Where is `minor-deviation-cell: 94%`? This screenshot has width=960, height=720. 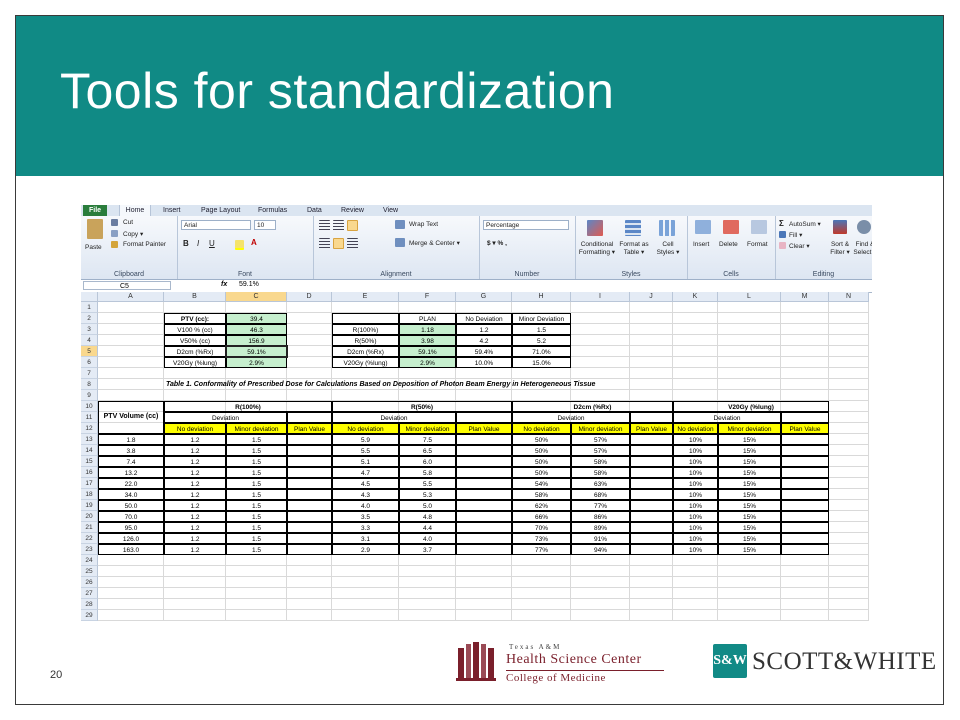 minor-deviation-cell: 94% is located at coordinates (600, 549).